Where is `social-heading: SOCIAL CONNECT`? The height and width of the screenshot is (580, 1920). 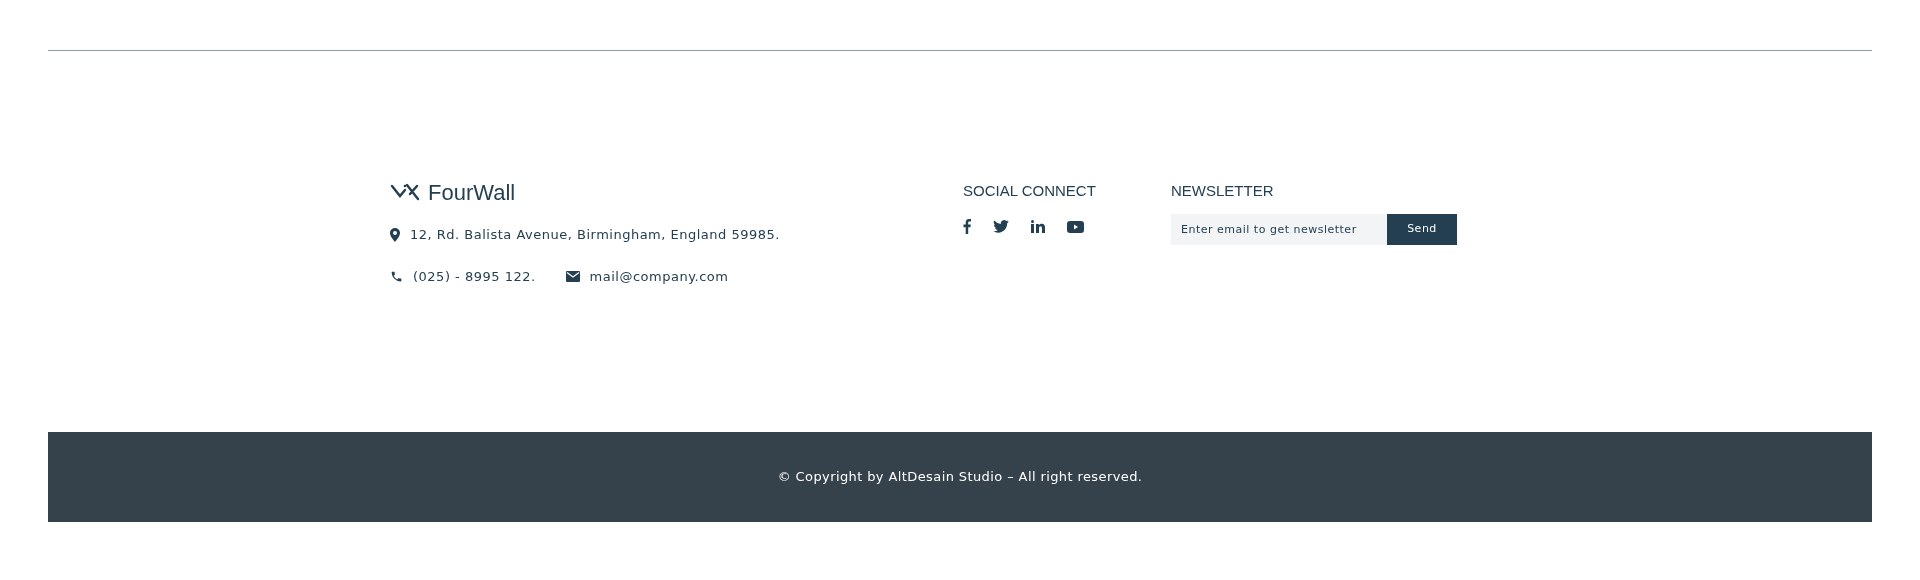 social-heading: SOCIAL CONNECT is located at coordinates (1030, 191).